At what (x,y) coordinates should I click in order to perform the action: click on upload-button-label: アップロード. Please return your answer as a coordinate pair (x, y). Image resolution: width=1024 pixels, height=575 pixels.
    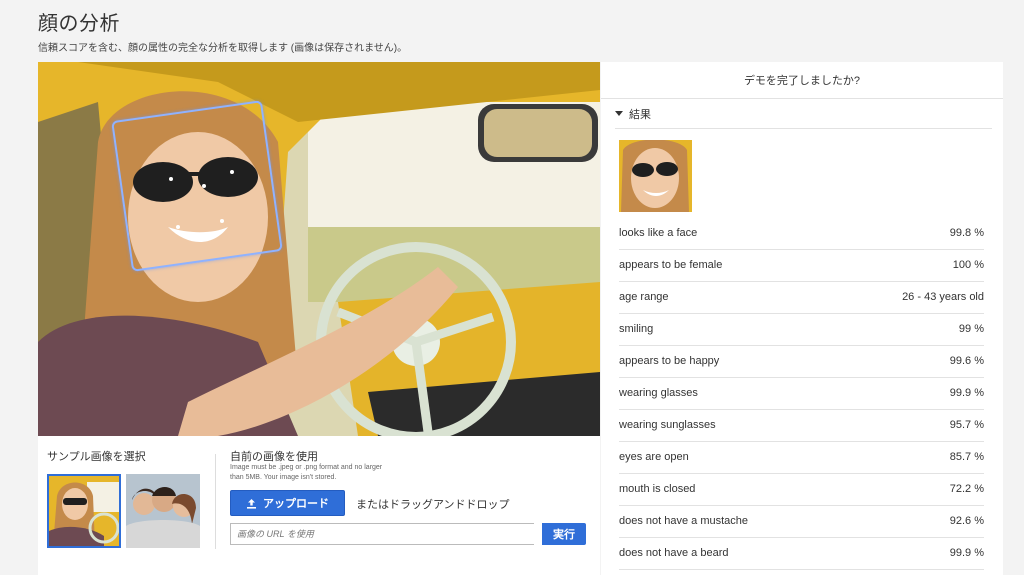
    Looking at the image, I should click on (296, 504).